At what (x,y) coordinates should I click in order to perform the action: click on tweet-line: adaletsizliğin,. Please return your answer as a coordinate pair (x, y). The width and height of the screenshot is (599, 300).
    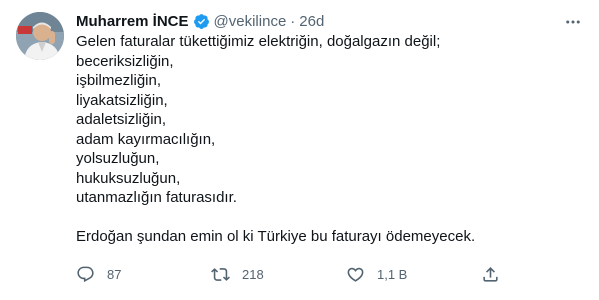
    Looking at the image, I should click on (121, 119).